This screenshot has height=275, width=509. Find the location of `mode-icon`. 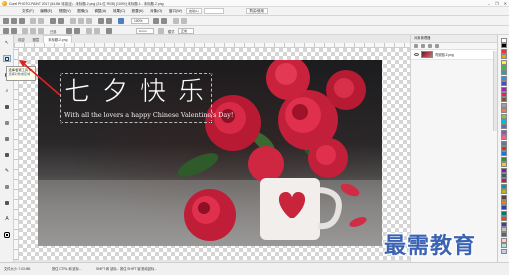

mode-icon is located at coordinates (14, 30).